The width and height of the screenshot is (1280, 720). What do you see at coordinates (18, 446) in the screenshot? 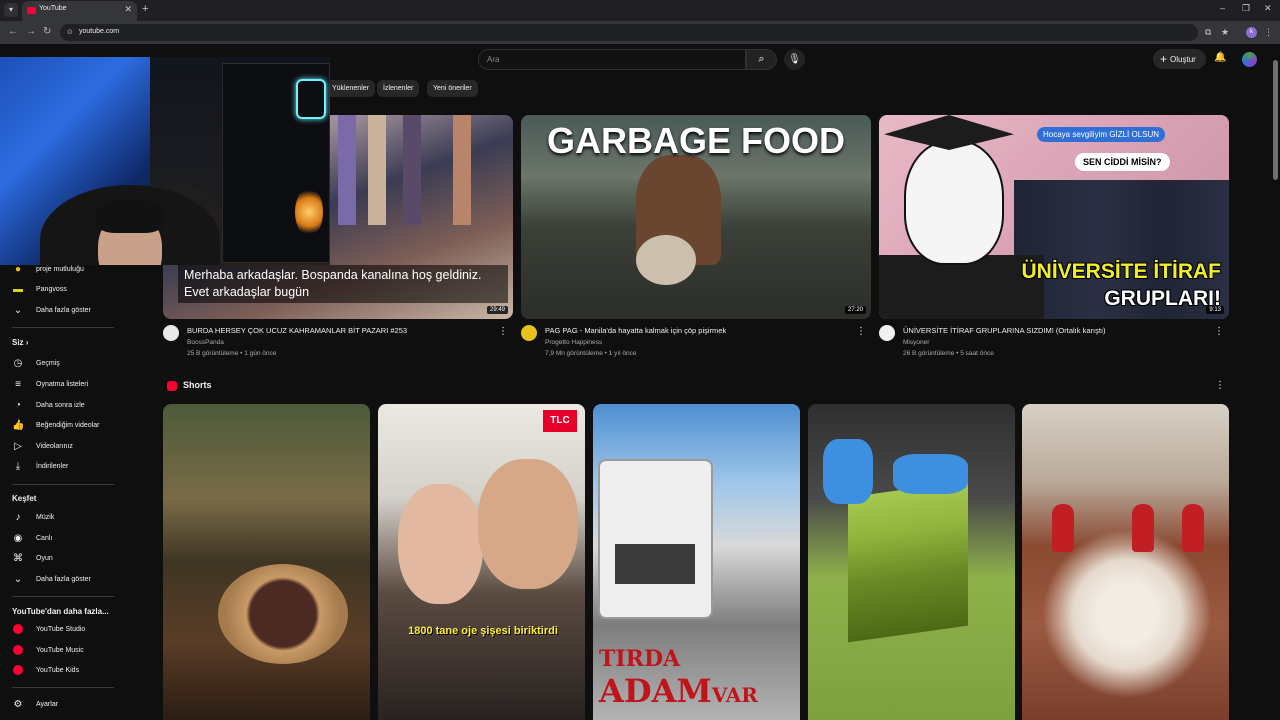
I see `video-icon: ▷` at bounding box center [18, 446].